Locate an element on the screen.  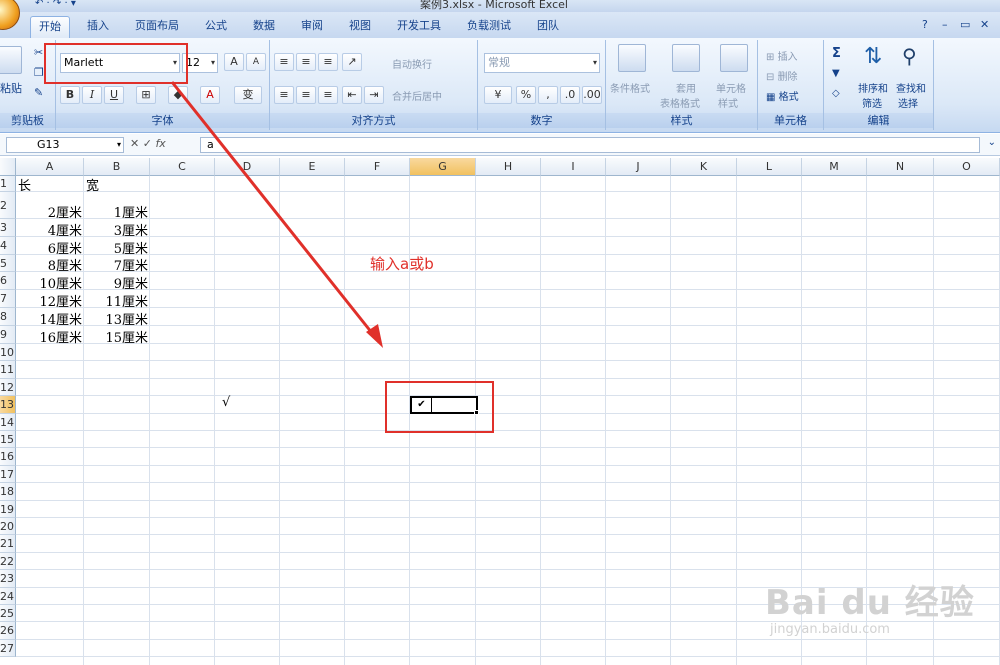
watermark-url: jingyan.baidu.com is located at coordinates (830, 629).